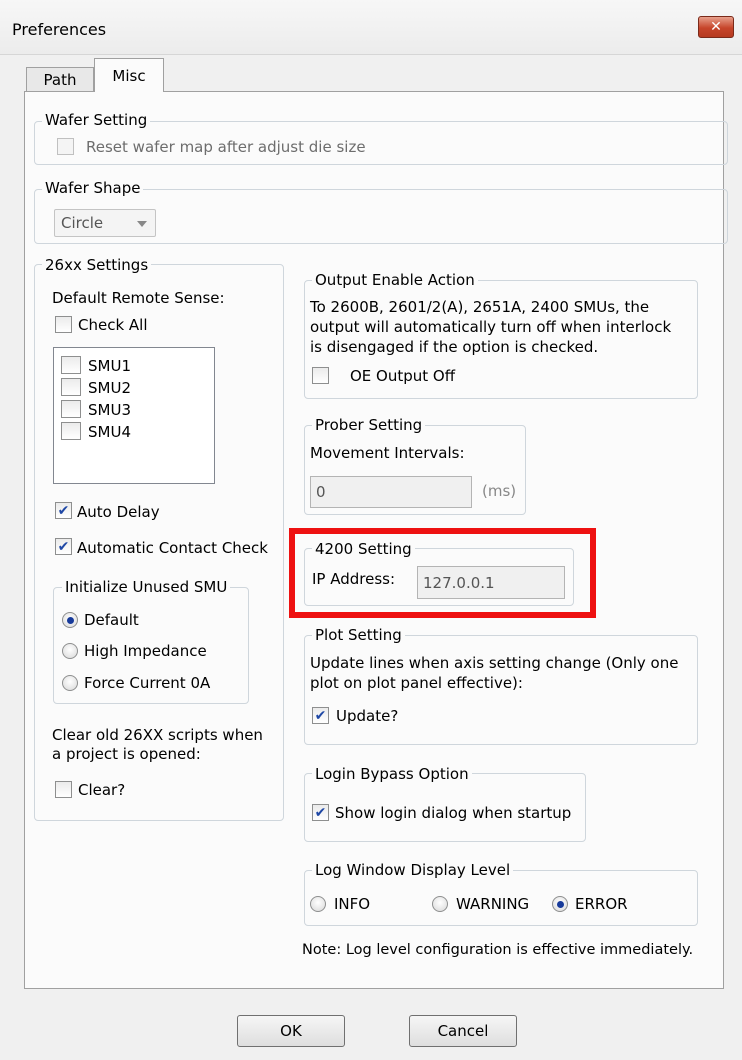  What do you see at coordinates (367, 716) in the screenshot?
I see `update-label: Update?` at bounding box center [367, 716].